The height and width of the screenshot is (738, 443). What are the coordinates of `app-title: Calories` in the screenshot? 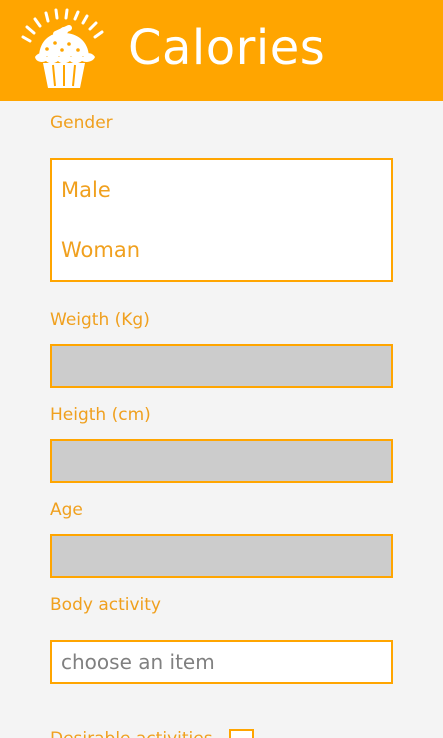 It's located at (227, 48).